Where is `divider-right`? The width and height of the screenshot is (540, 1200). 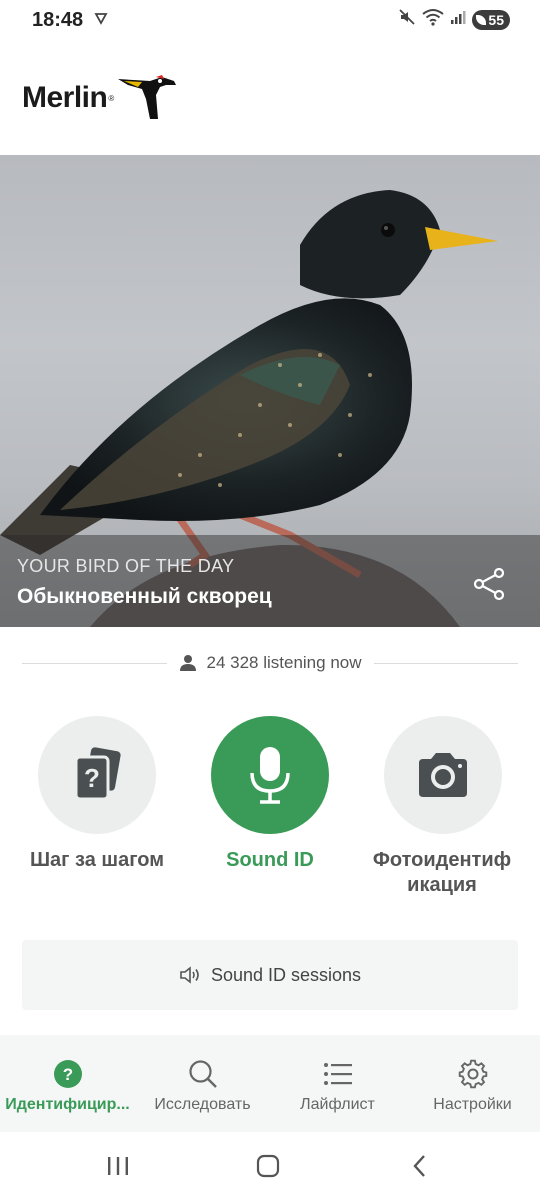 divider-right is located at coordinates (446, 663).